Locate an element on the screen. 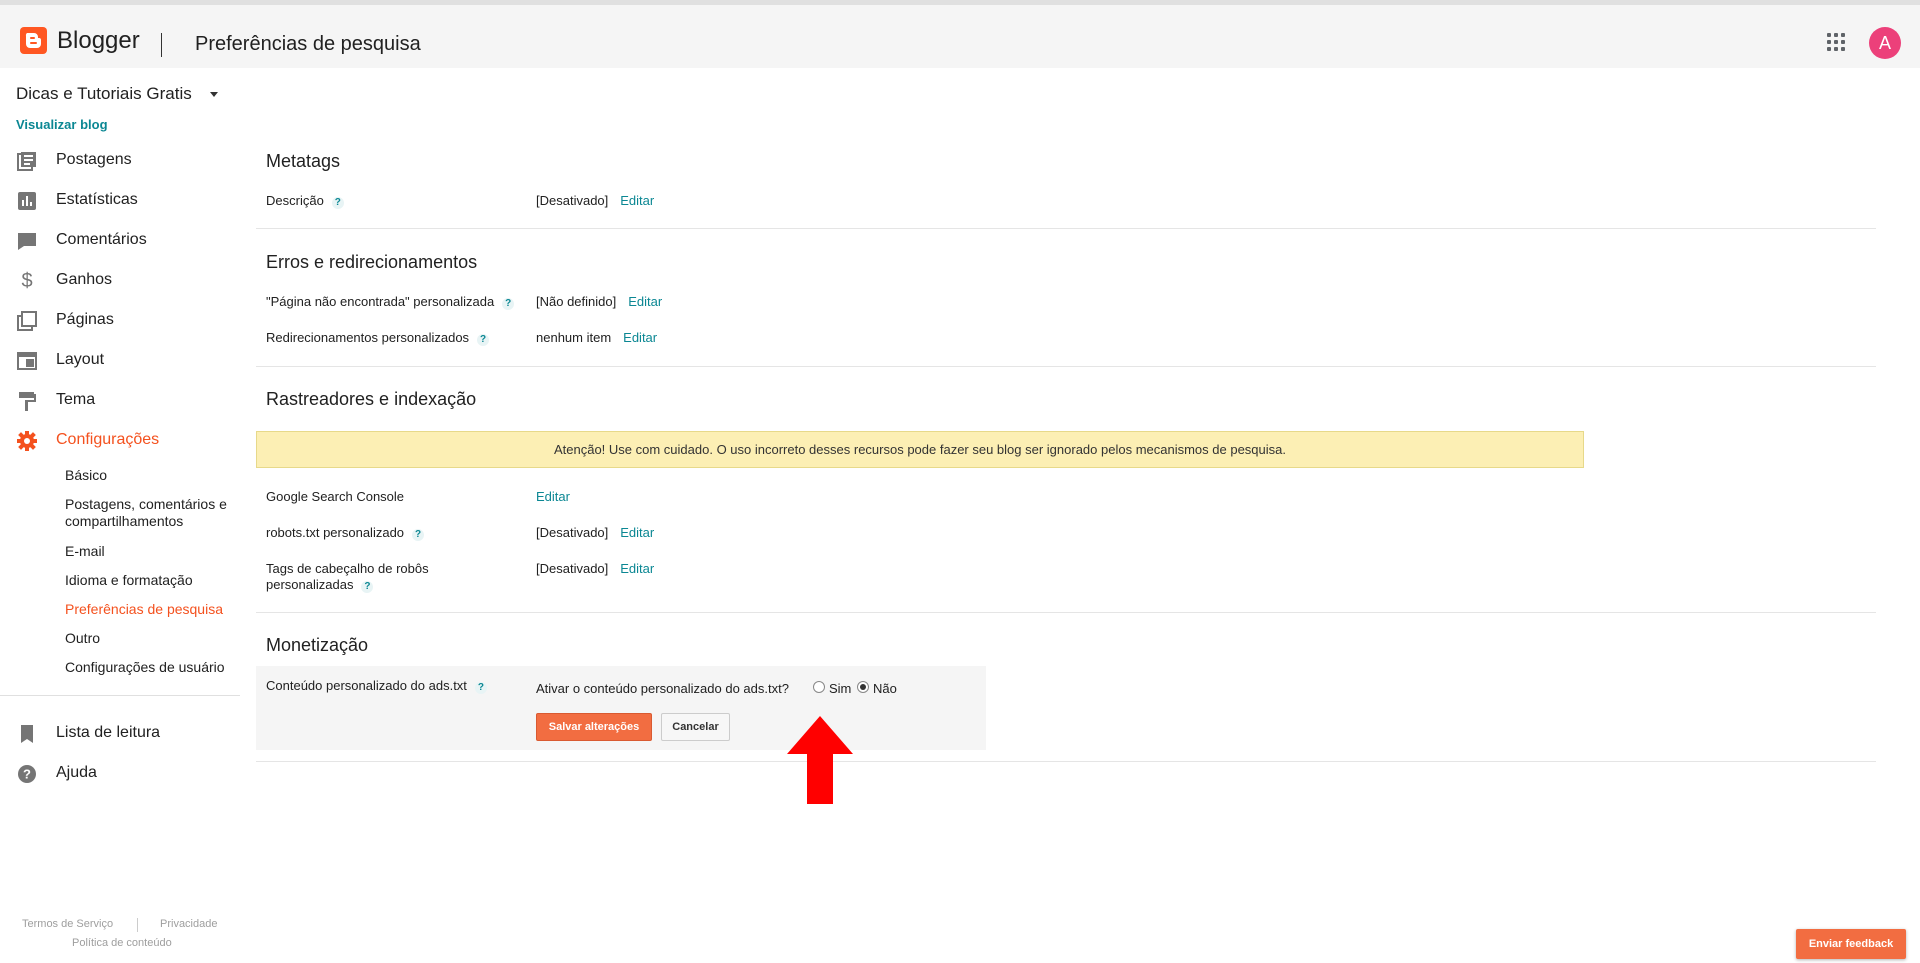  sidebar-item-tema: Tema is located at coordinates (126, 401).